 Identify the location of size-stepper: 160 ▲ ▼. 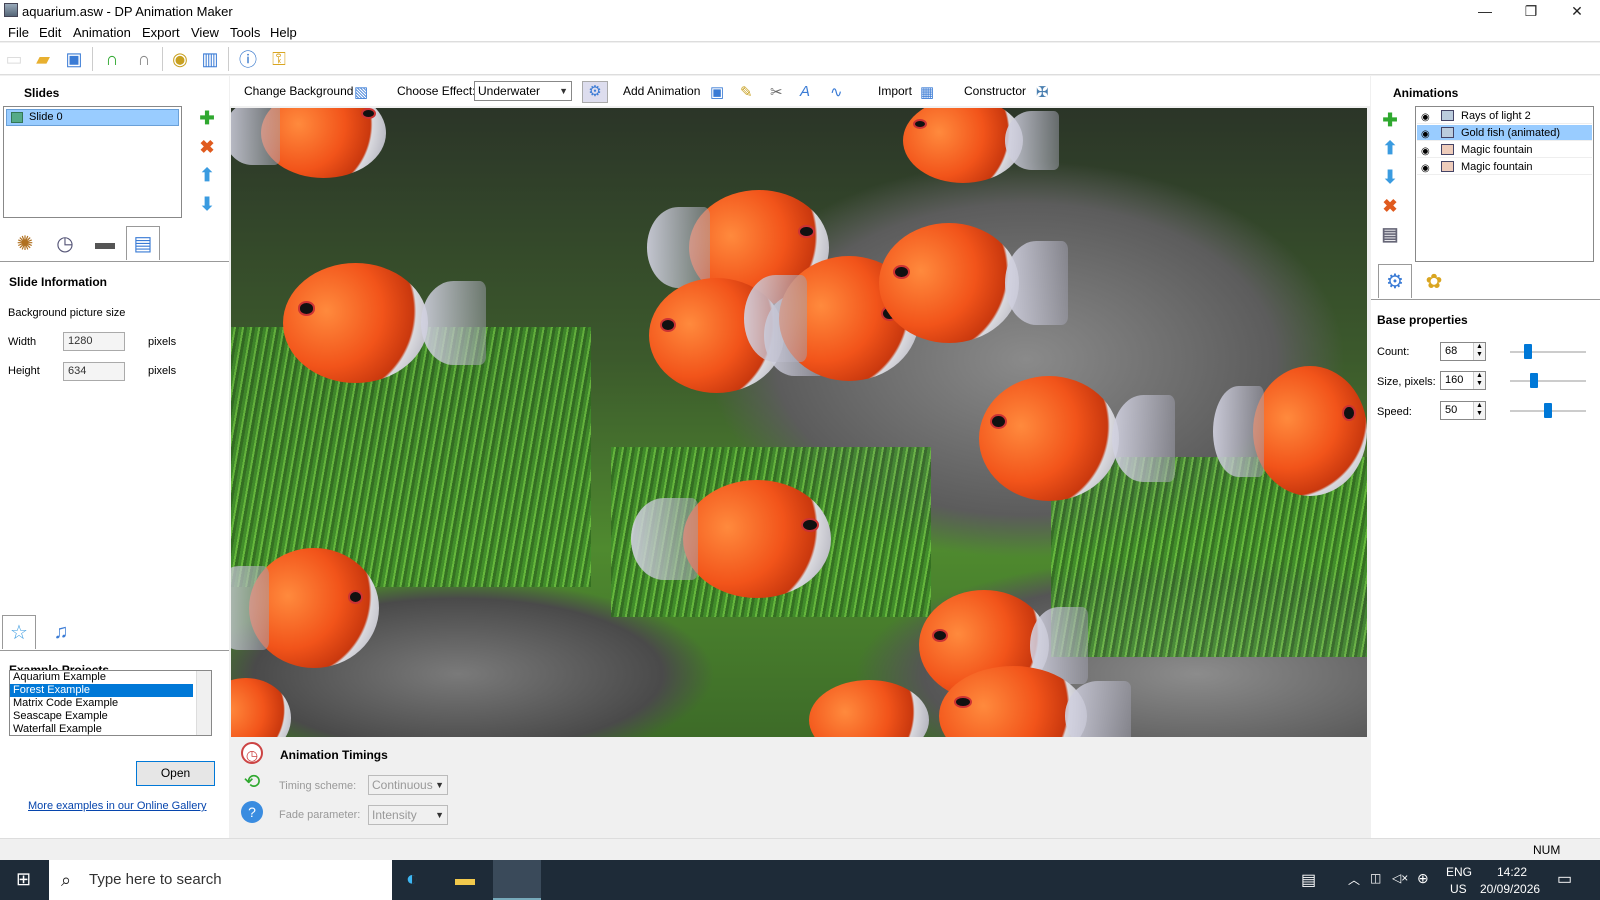
(1463, 380).